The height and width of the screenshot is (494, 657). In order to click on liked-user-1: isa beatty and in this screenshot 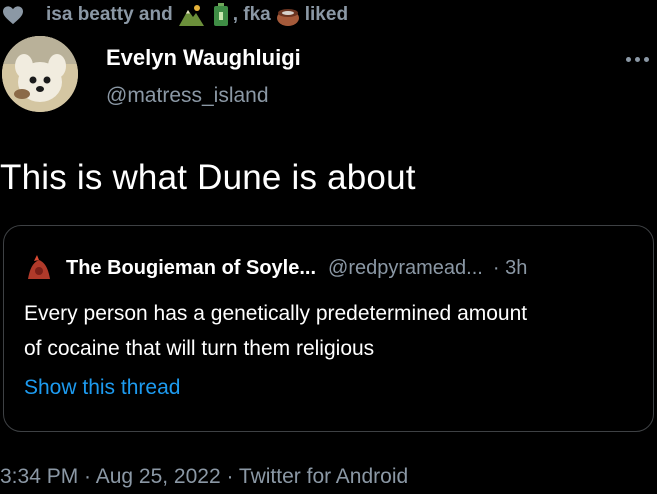, I will do `click(109, 15)`.